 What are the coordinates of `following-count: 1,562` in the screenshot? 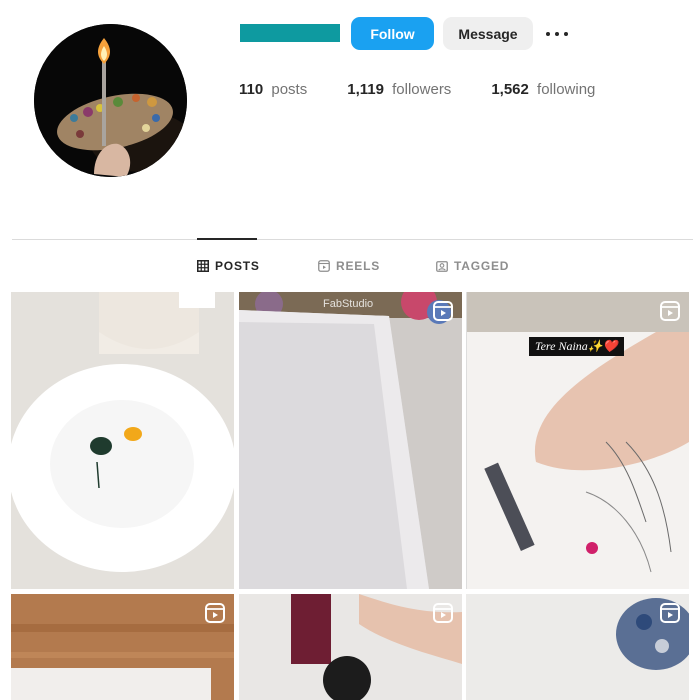 It's located at (510, 89).